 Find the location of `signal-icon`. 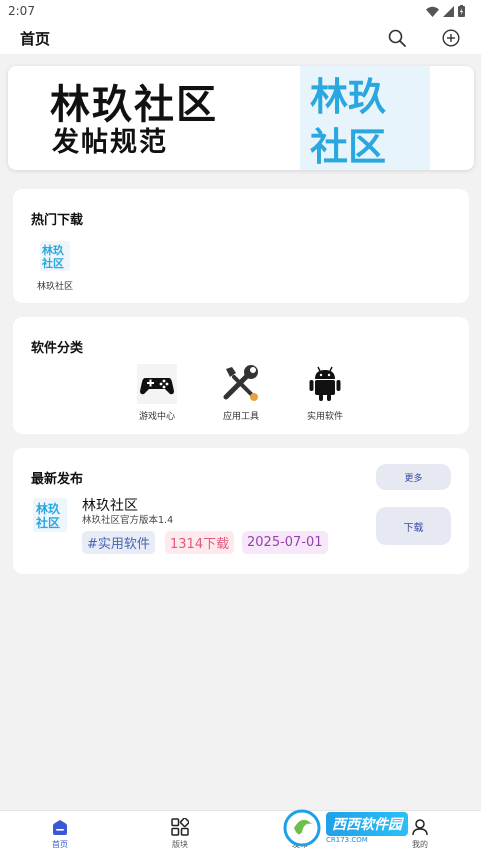

signal-icon is located at coordinates (448, 11).